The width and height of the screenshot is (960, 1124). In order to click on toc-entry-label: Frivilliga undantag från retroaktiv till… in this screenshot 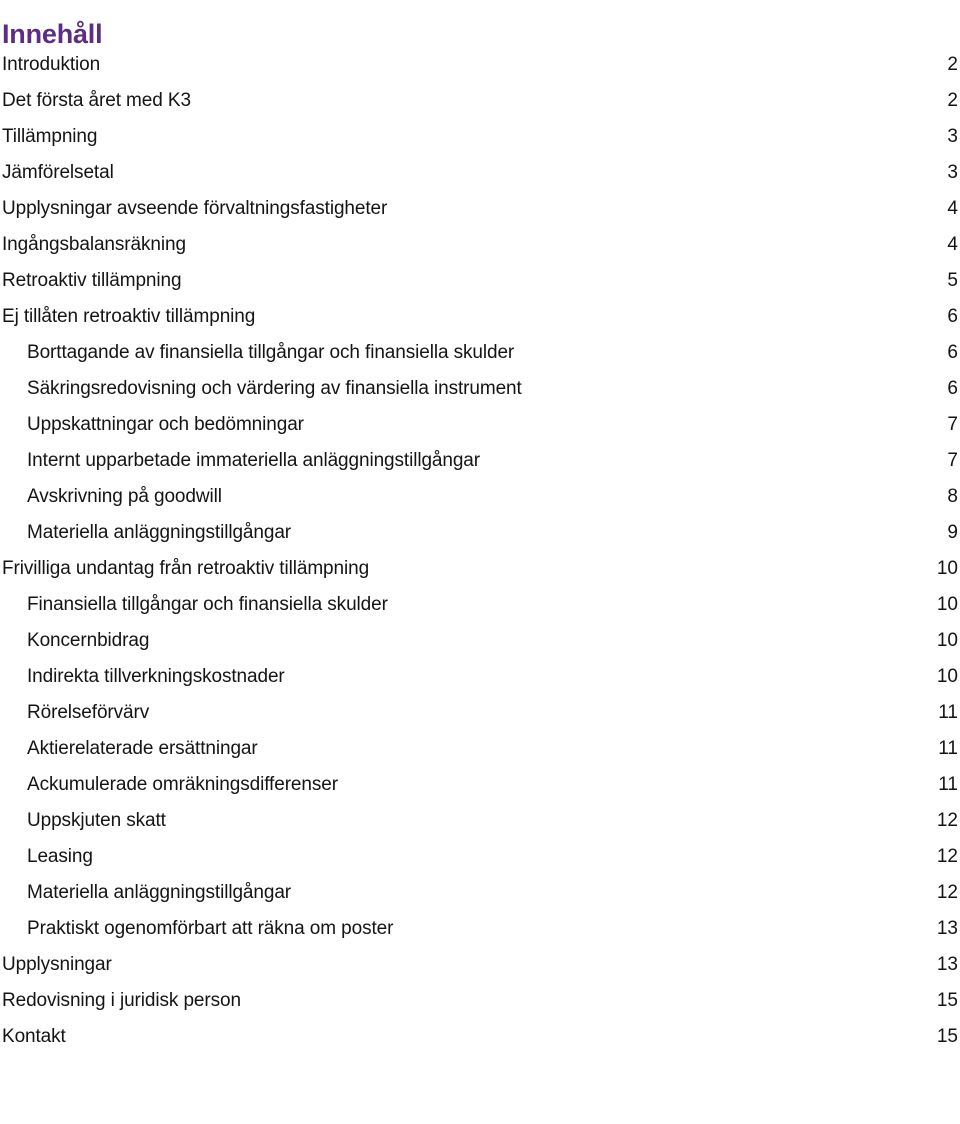, I will do `click(186, 568)`.